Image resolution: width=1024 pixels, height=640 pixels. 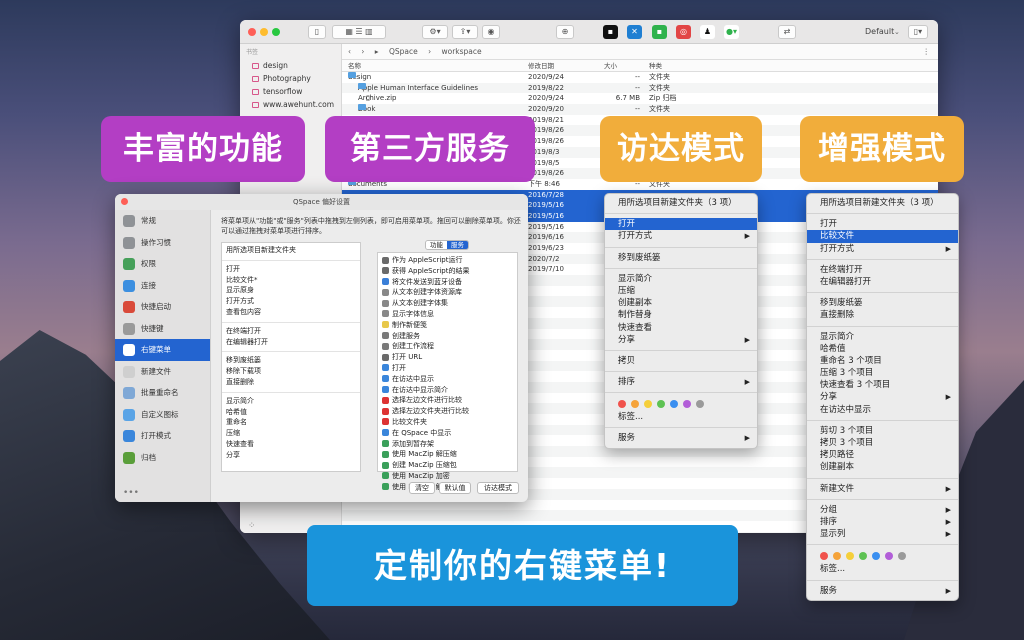 What do you see at coordinates (882, 431) in the screenshot?
I see `menu-item: 剪切 3 个项目` at bounding box center [882, 431].